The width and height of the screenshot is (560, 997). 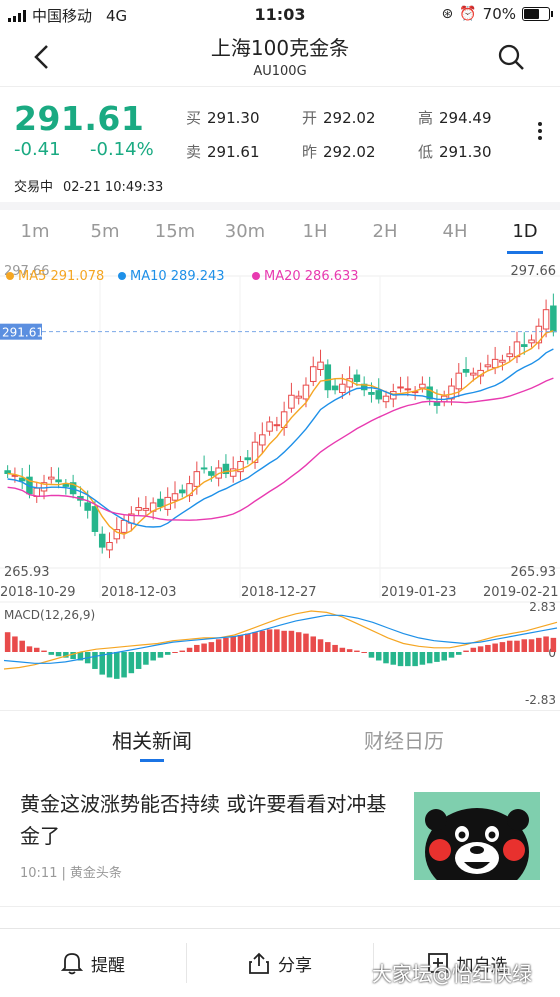 What do you see at coordinates (280, 48) in the screenshot?
I see `page-title: 上海100克金条` at bounding box center [280, 48].